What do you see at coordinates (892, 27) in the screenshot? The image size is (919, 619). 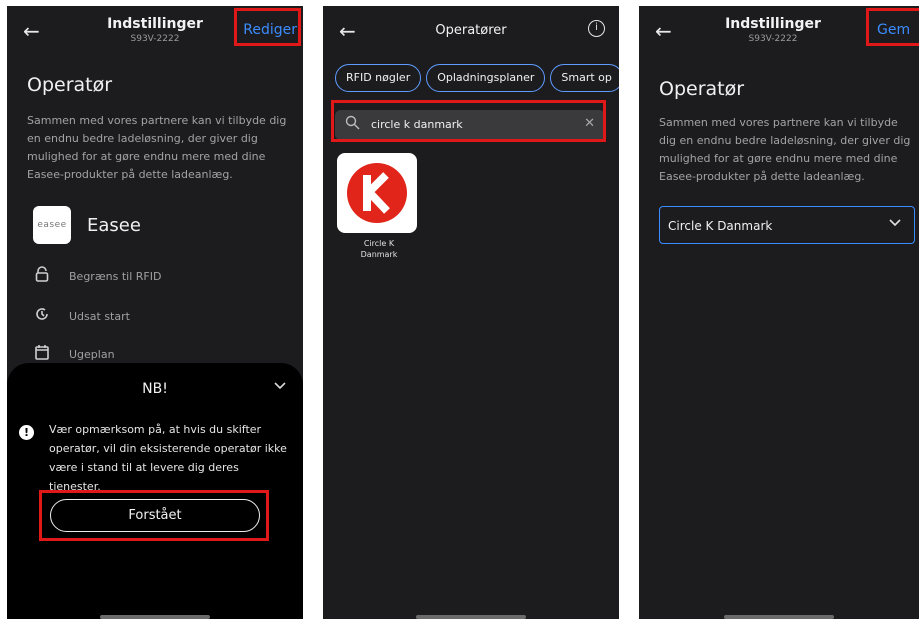 I see `highlight-save-button` at bounding box center [892, 27].